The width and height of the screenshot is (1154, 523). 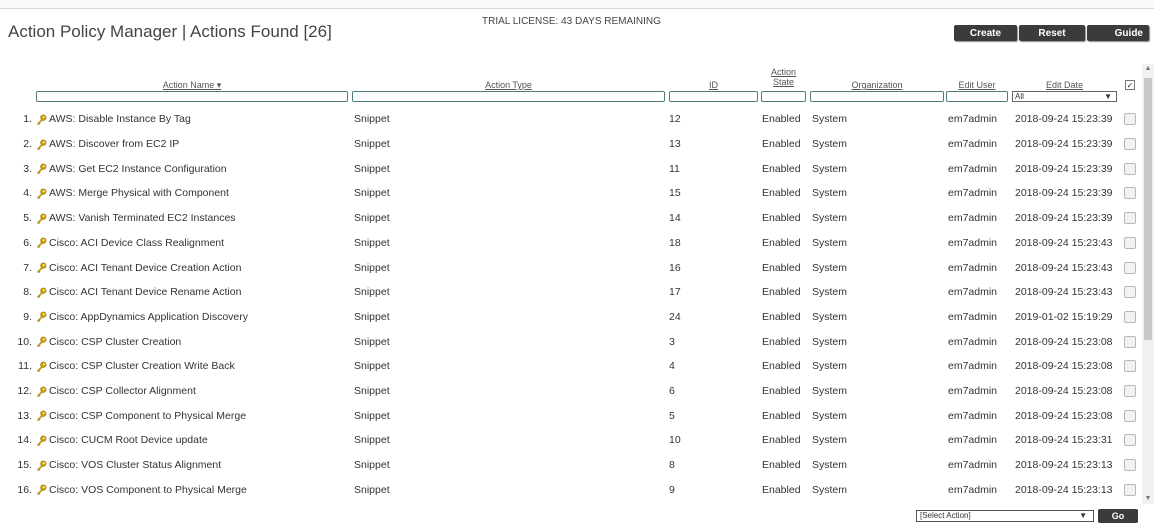 What do you see at coordinates (508, 77) in the screenshot?
I see `column-header-action-type: Action Type` at bounding box center [508, 77].